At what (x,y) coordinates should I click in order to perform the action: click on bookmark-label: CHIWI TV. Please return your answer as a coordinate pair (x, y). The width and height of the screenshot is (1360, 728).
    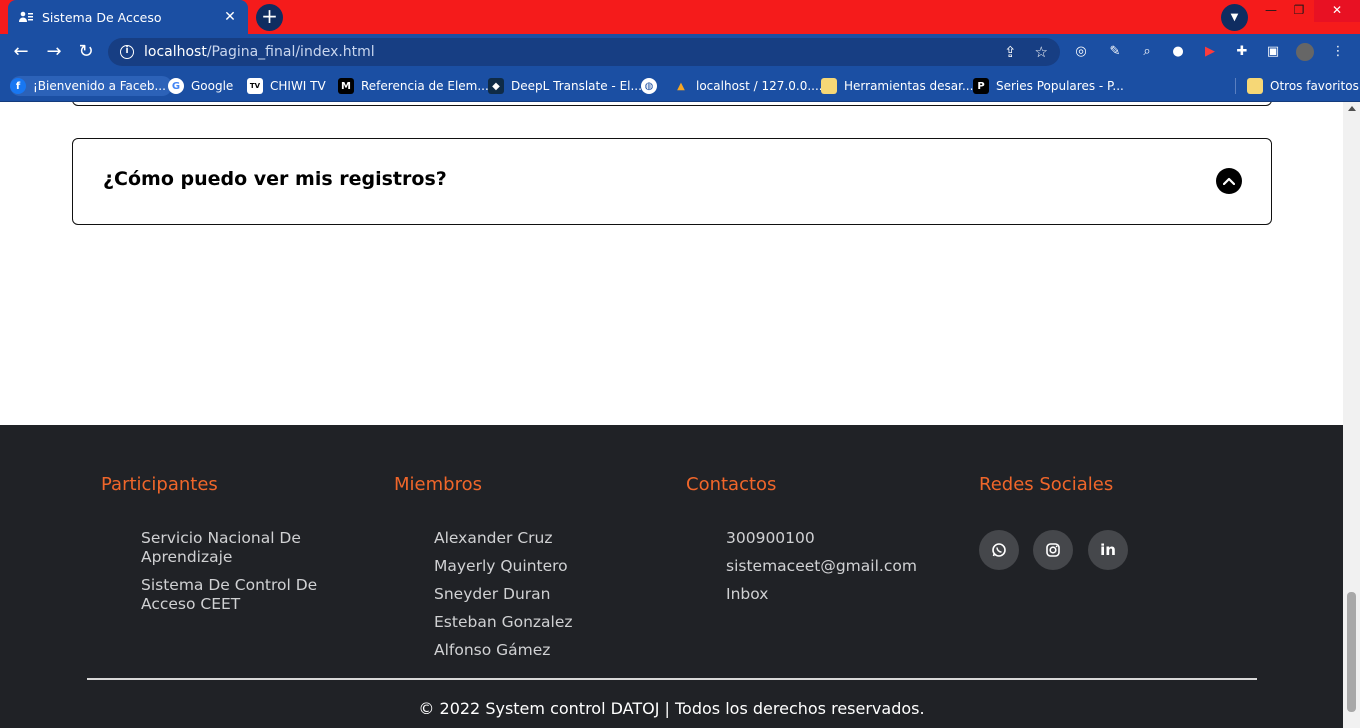
    Looking at the image, I should click on (298, 86).